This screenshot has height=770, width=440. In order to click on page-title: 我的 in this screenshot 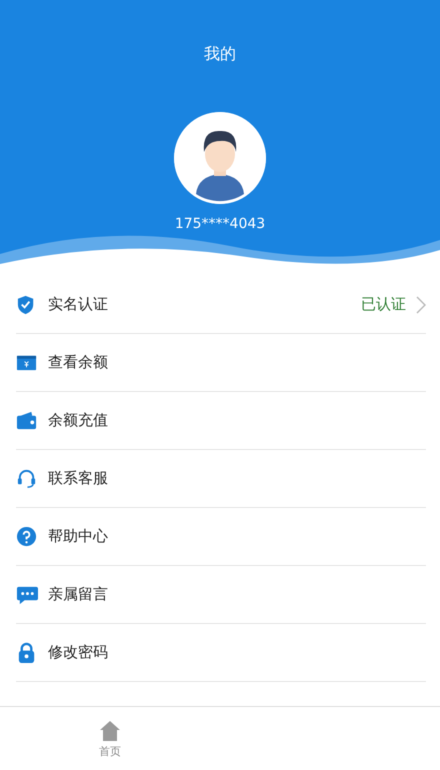, I will do `click(220, 54)`.